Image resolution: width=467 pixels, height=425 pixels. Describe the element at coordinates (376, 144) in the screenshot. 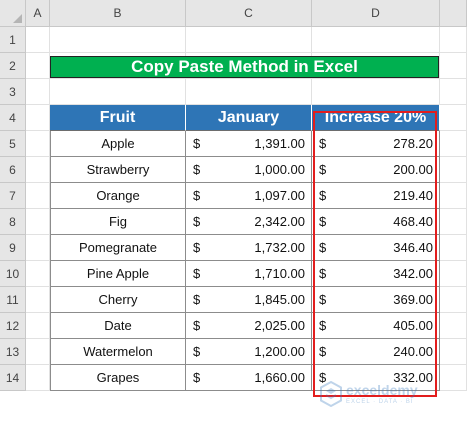

I see `increase-cell: $278.20` at that location.